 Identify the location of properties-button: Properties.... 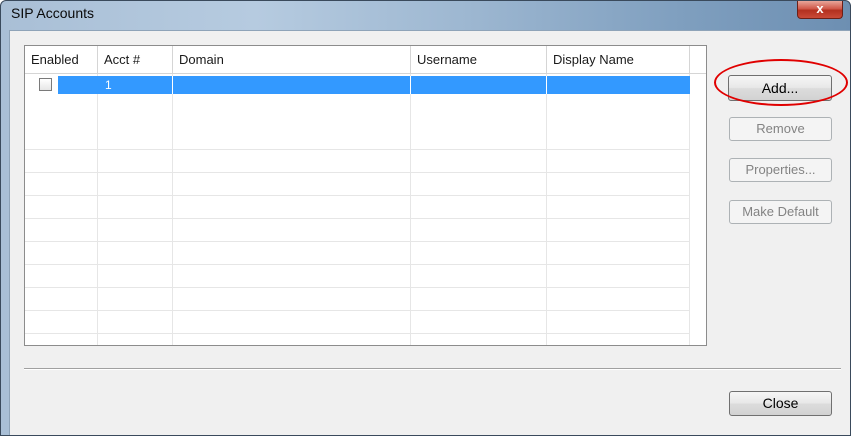
(780, 170).